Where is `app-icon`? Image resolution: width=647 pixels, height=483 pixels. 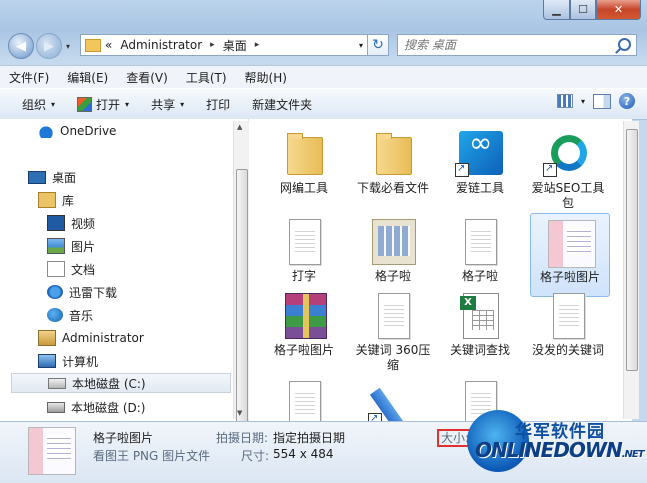
app-icon is located at coordinates (85, 104).